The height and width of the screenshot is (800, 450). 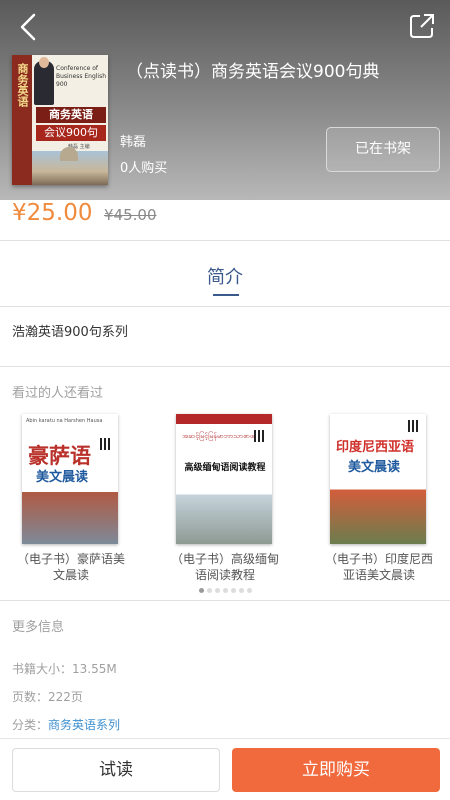 I want to click on cover-small-text: Abin karatu na Harshen Hausa, so click(x=64, y=421).